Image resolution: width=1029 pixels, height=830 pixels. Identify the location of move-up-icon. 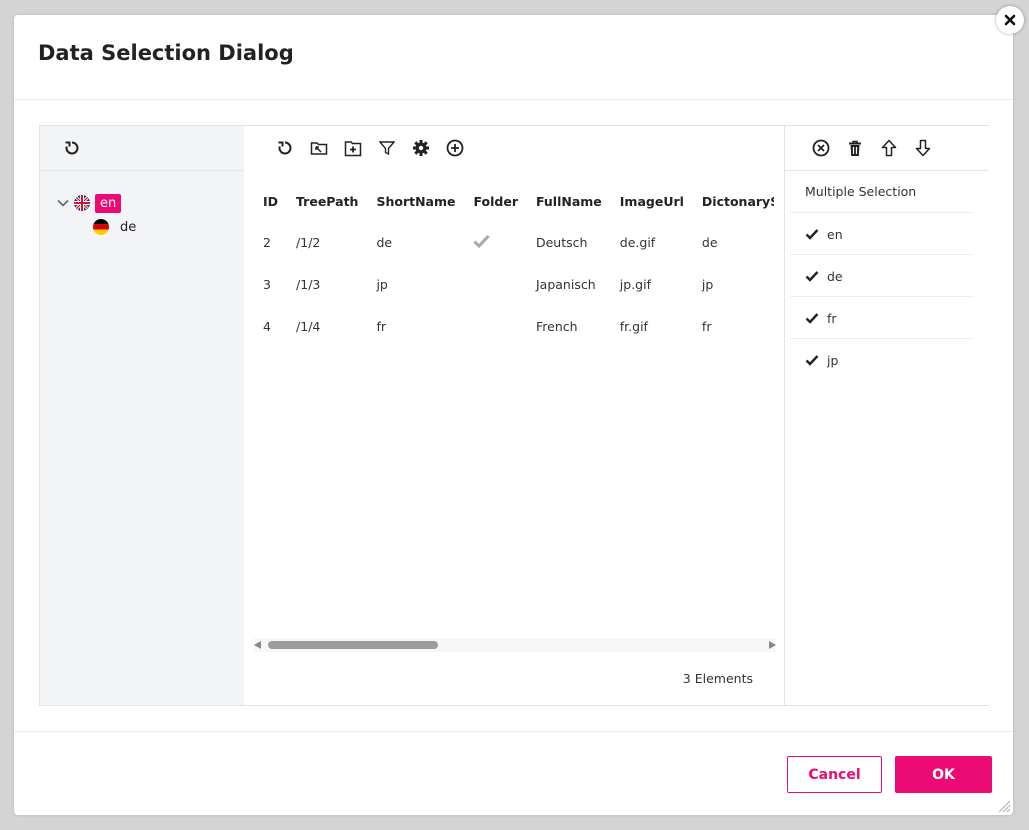
(889, 148).